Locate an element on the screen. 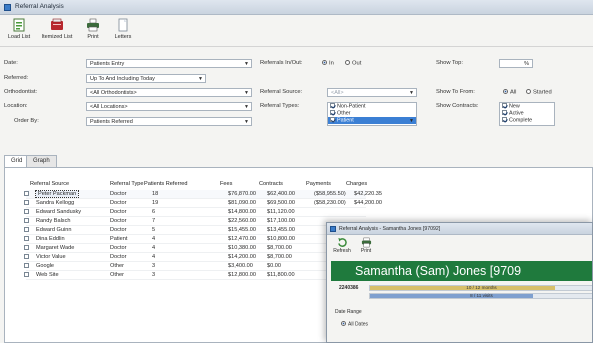  visits-progress-text: 8 / 11 visits is located at coordinates (481, 295).